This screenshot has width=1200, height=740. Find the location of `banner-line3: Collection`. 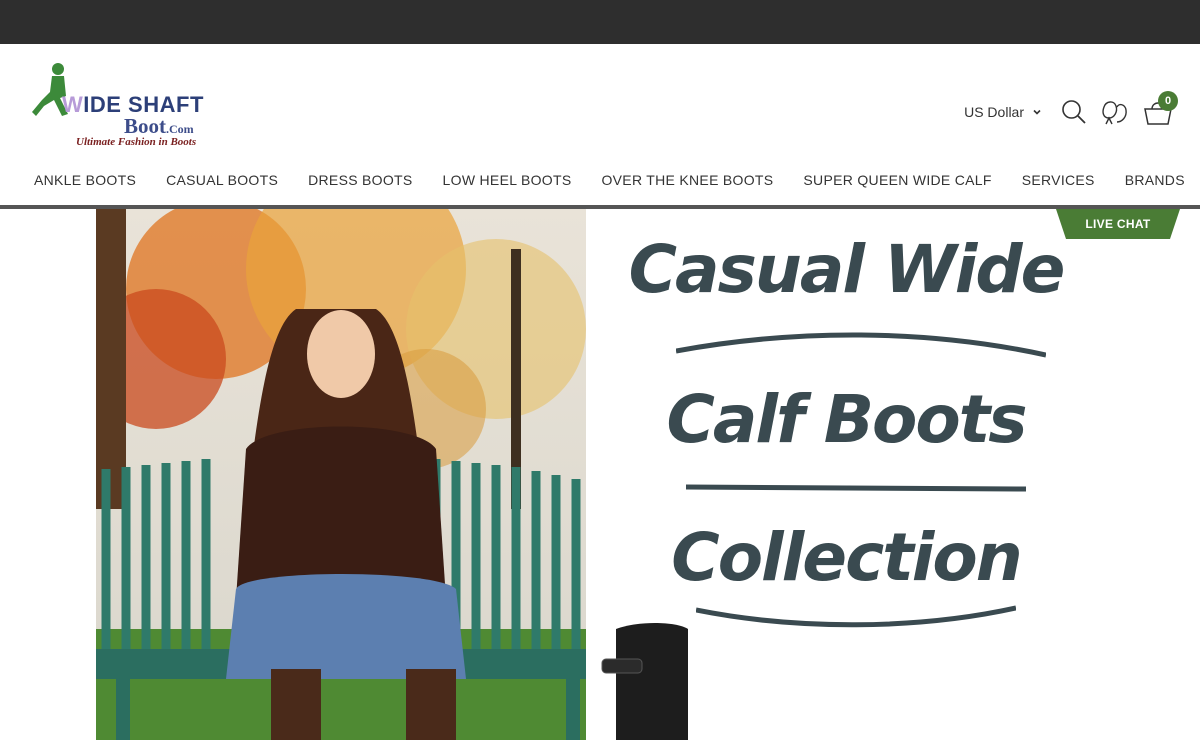

banner-line3: Collection is located at coordinates (846, 557).